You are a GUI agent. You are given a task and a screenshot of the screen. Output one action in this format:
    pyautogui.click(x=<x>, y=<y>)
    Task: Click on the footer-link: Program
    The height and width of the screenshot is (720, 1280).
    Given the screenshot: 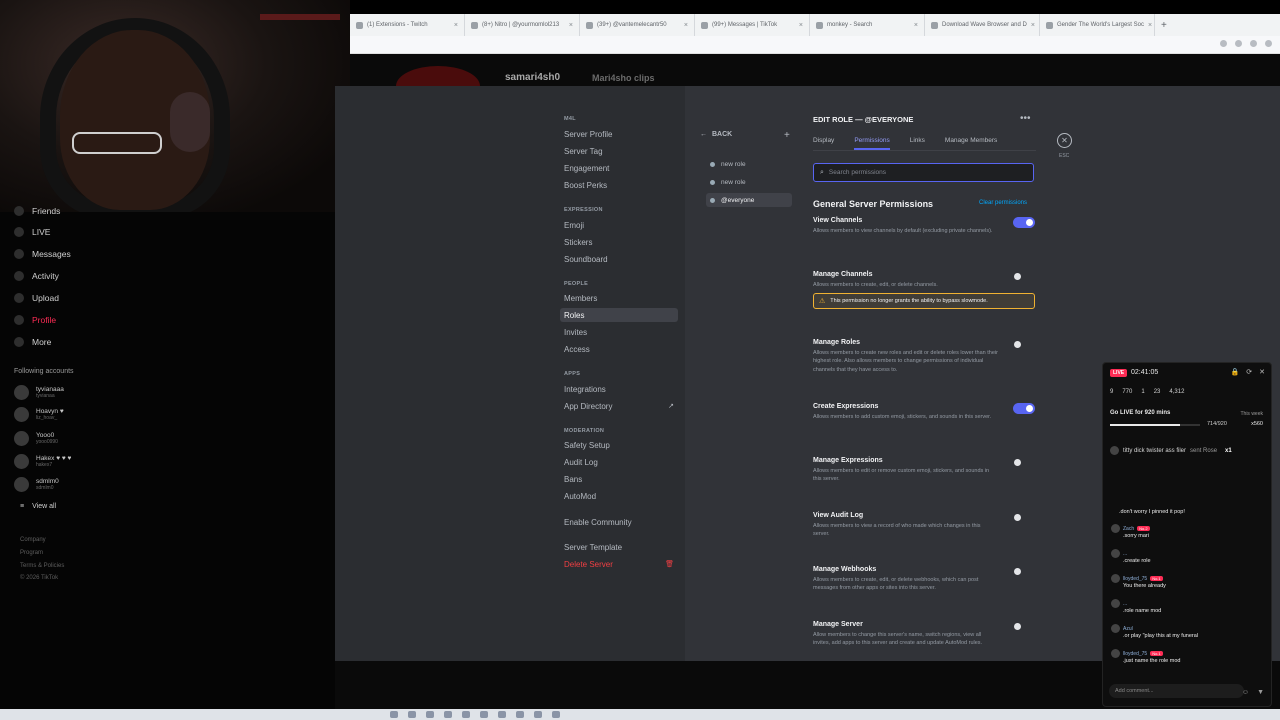 What is the action you would take?
    pyautogui.click(x=31, y=553)
    